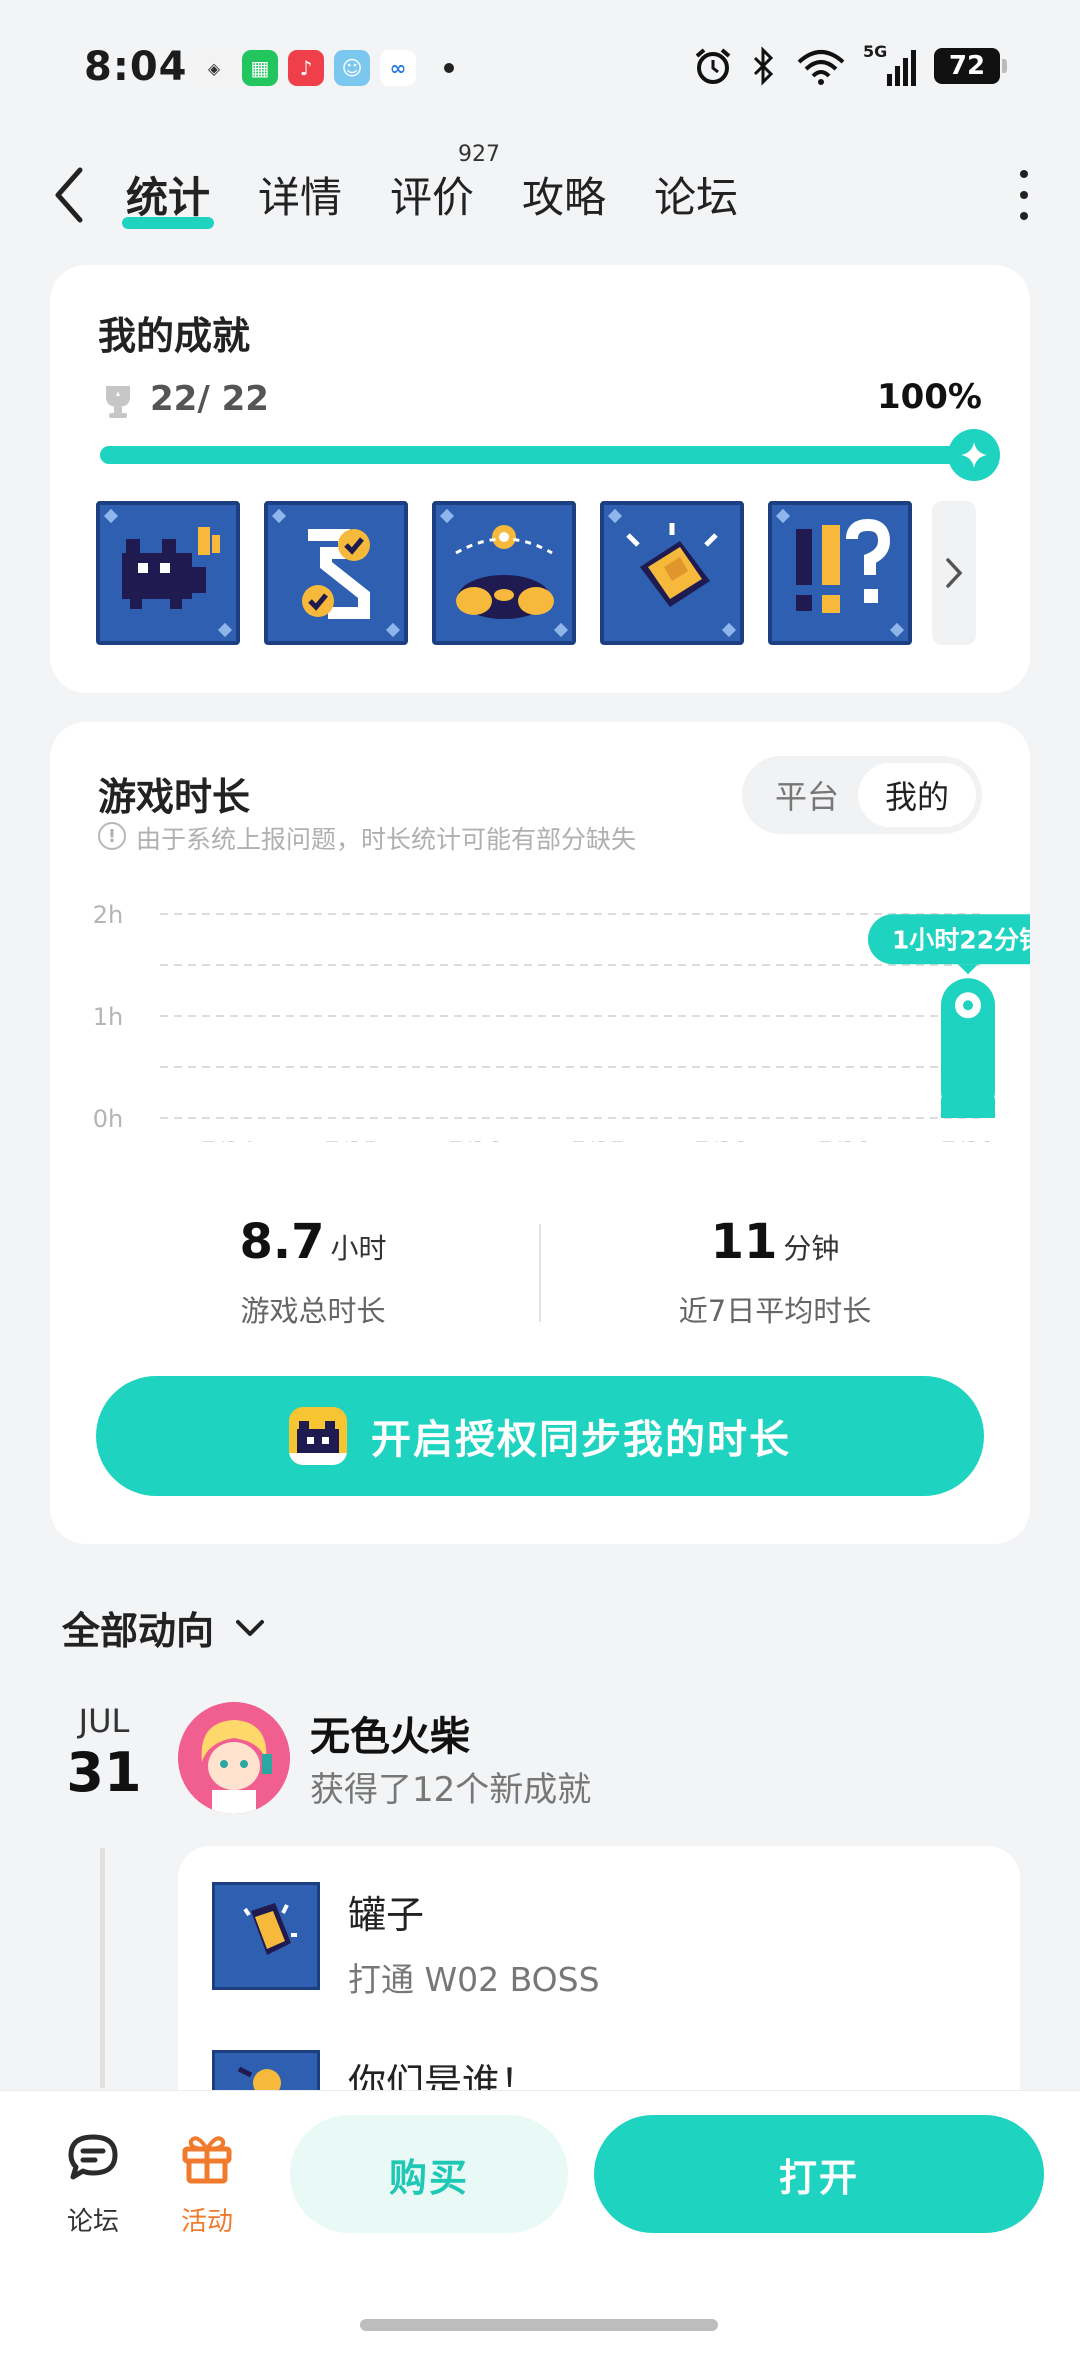  I want to click on achievements-title: 我的成就, so click(174, 336).